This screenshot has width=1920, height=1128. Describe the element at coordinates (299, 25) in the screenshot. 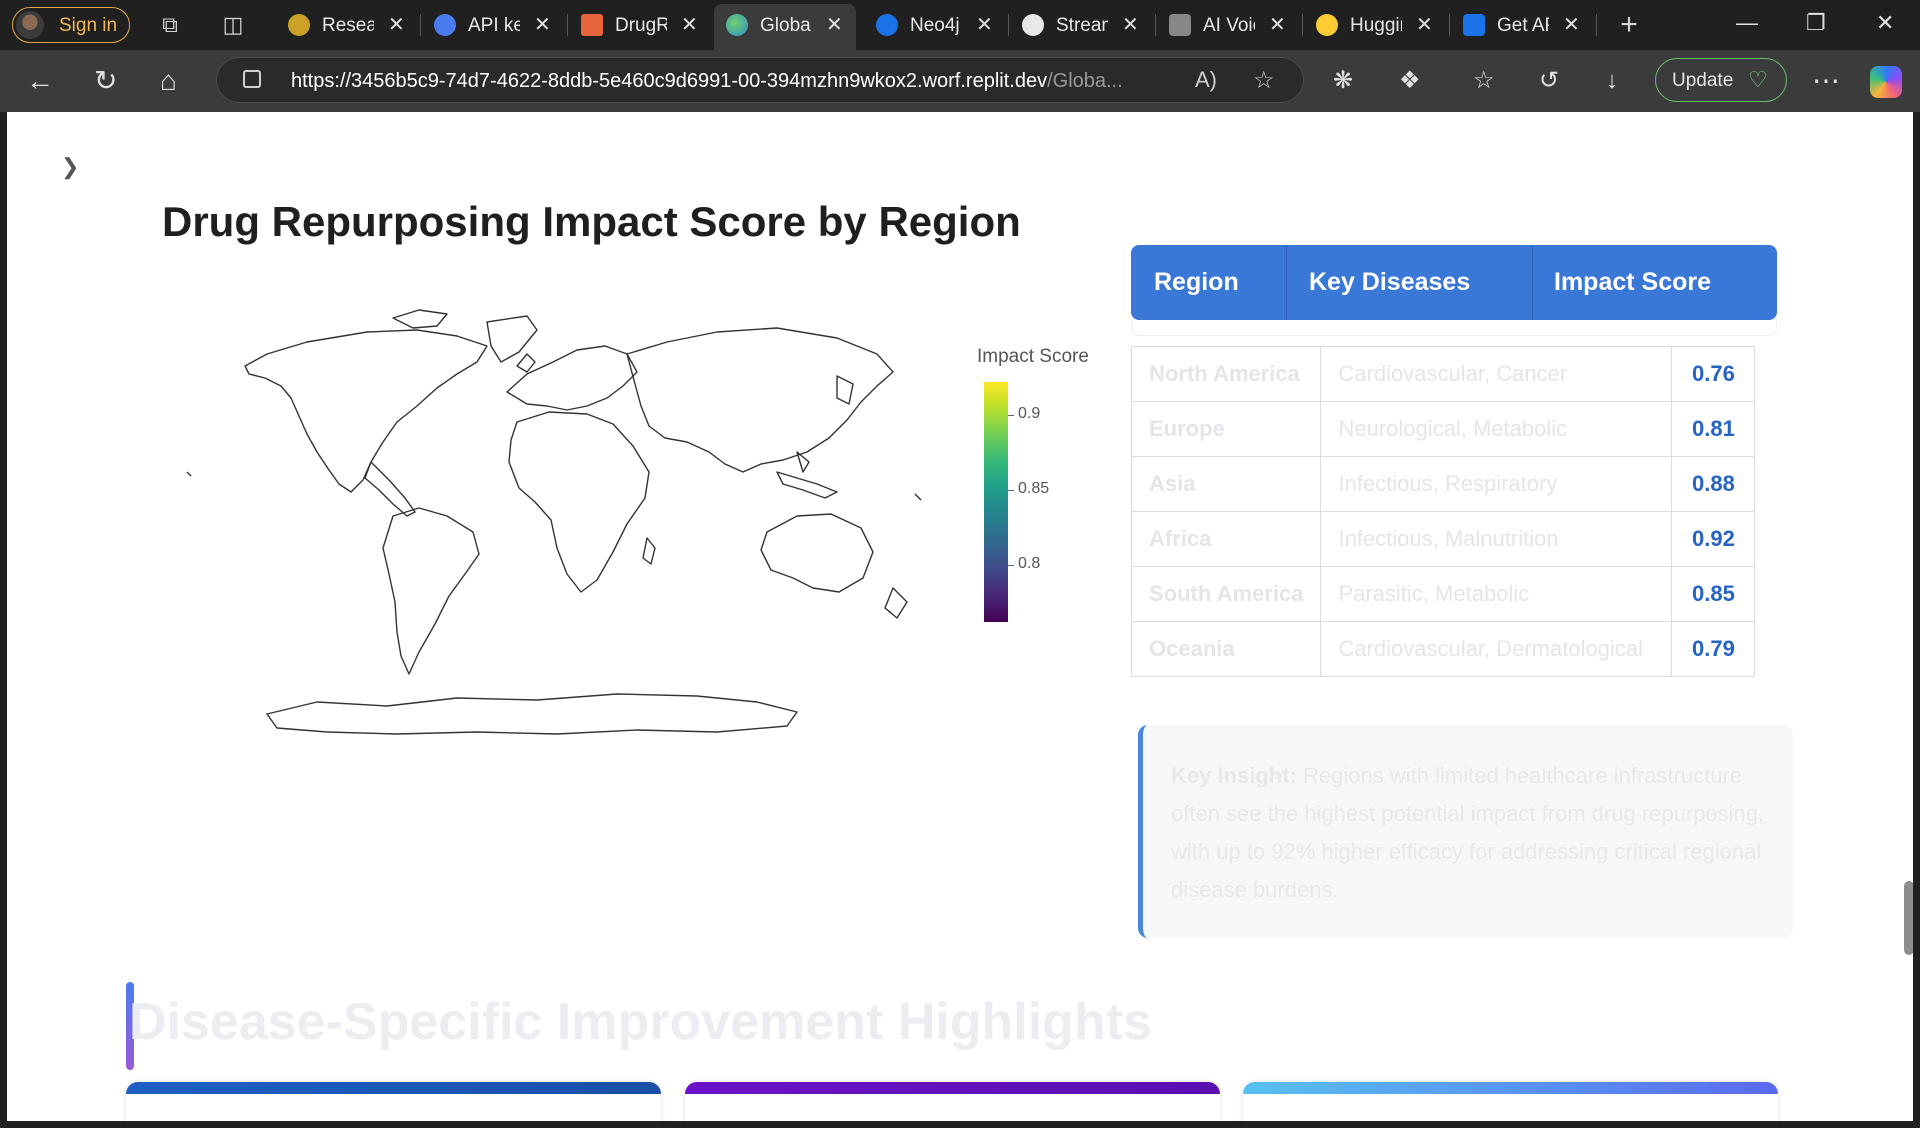

I see `research-favicon-icon` at that location.